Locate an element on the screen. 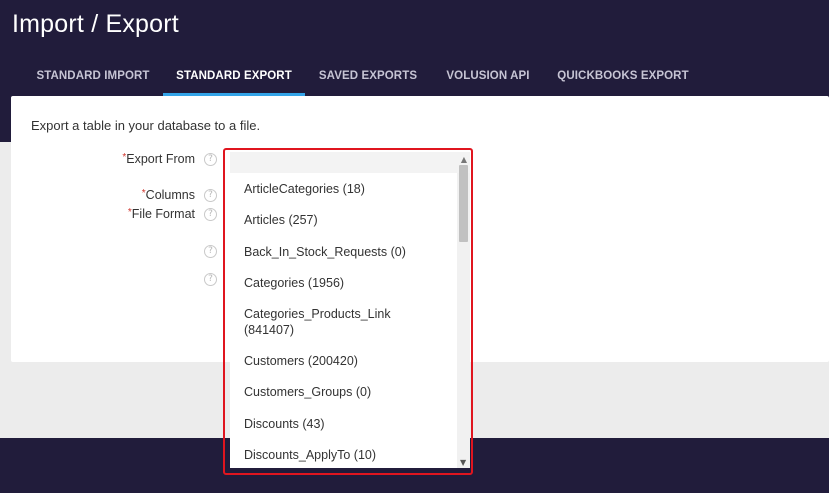  tab-volusion-api: VOLUSION API is located at coordinates (488, 76).